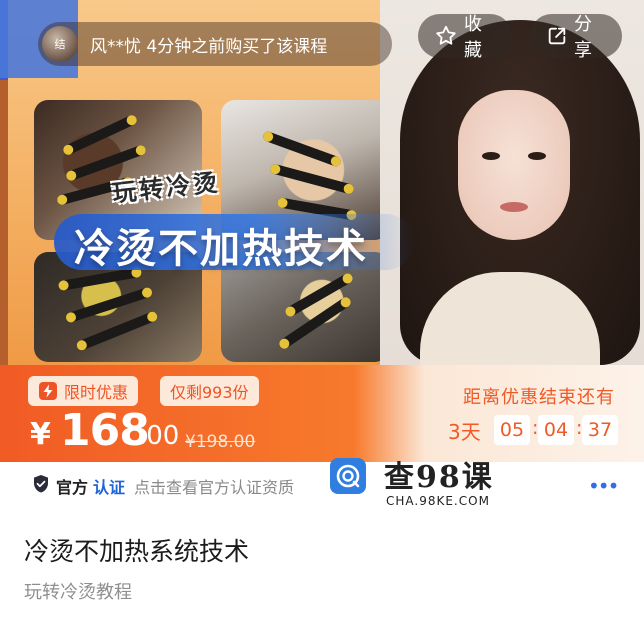  I want to click on lightning-icon, so click(48, 391).